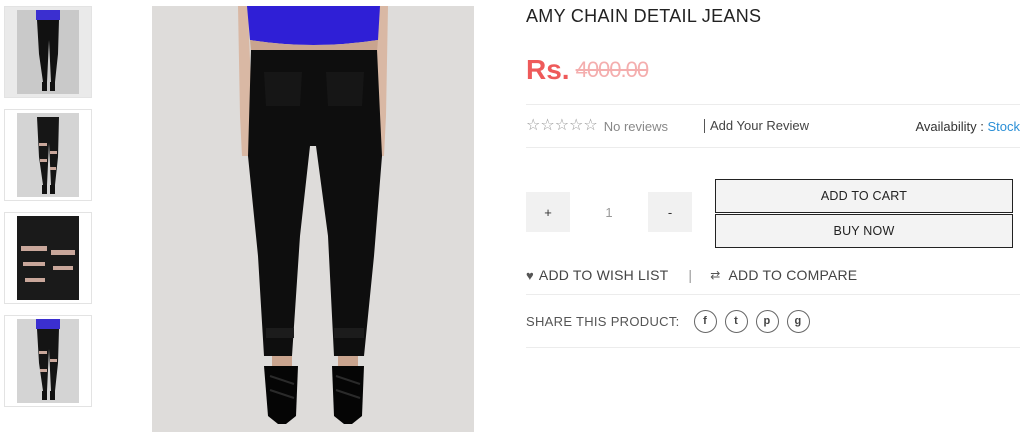 This screenshot has height=432, width=1024. Describe the element at coordinates (756, 126) in the screenshot. I see `add-review-link: Add Your Review` at that location.